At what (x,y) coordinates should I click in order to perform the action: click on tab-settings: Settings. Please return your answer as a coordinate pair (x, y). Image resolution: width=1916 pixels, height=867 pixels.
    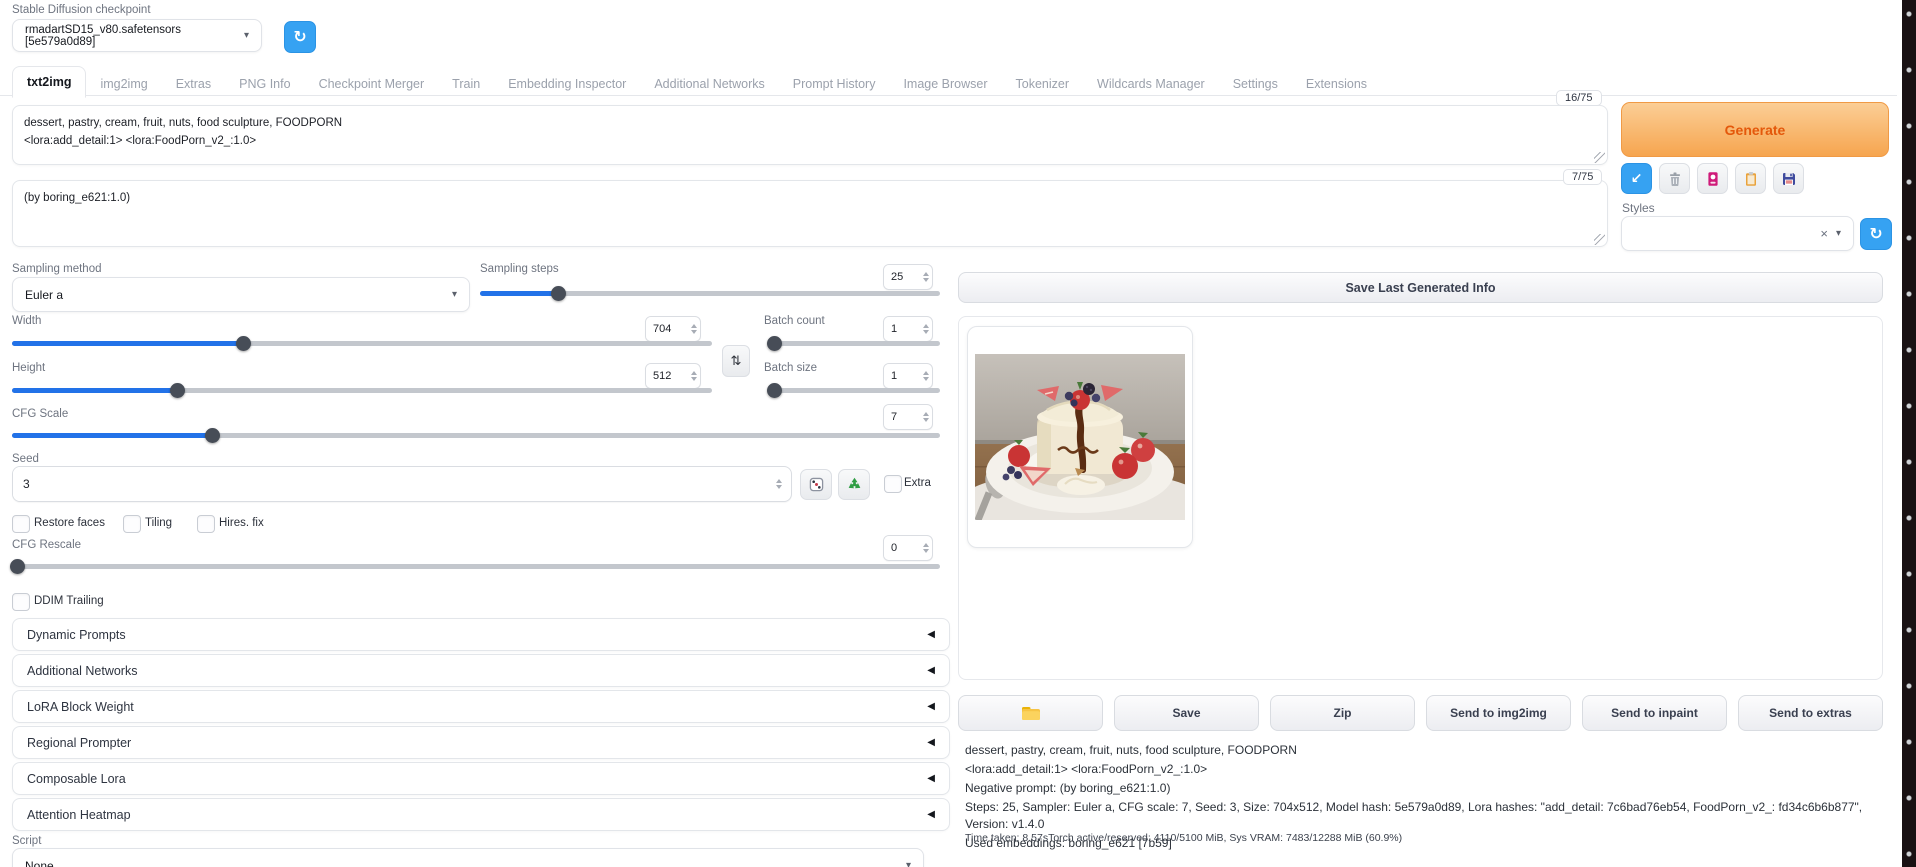
    Looking at the image, I should click on (1255, 83).